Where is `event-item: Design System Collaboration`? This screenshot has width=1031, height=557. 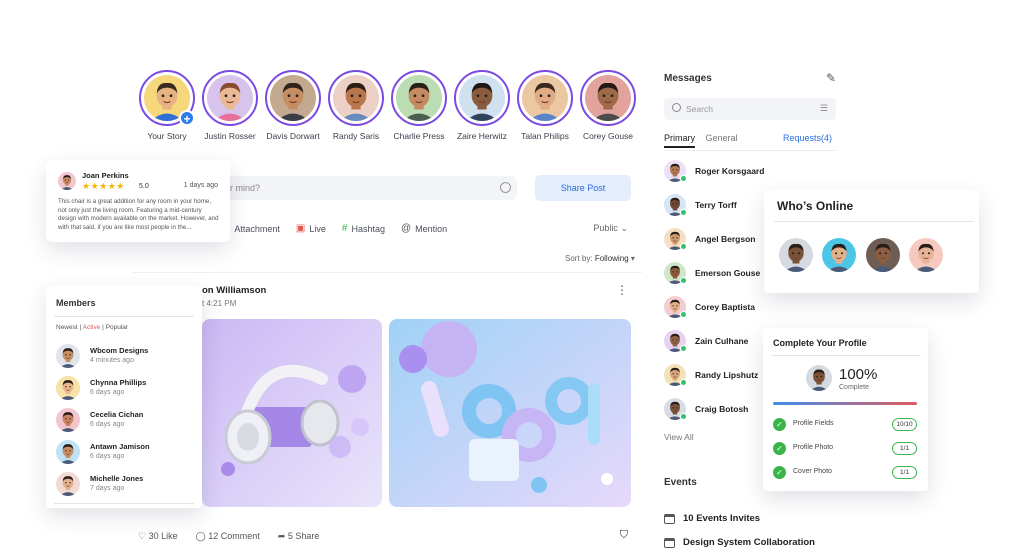
event-item: Design System Collaboration is located at coordinates (739, 542).